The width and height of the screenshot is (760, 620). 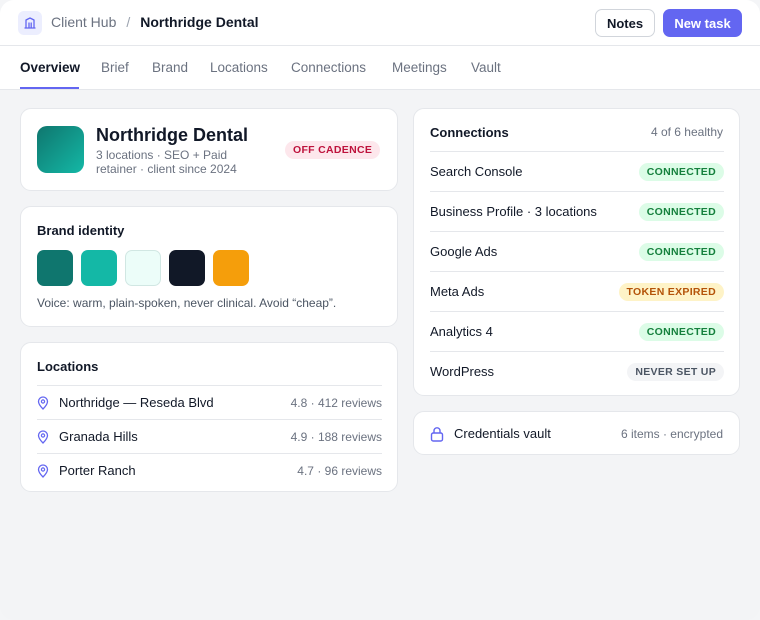 What do you see at coordinates (457, 291) in the screenshot?
I see `connection-name: Meta Ads` at bounding box center [457, 291].